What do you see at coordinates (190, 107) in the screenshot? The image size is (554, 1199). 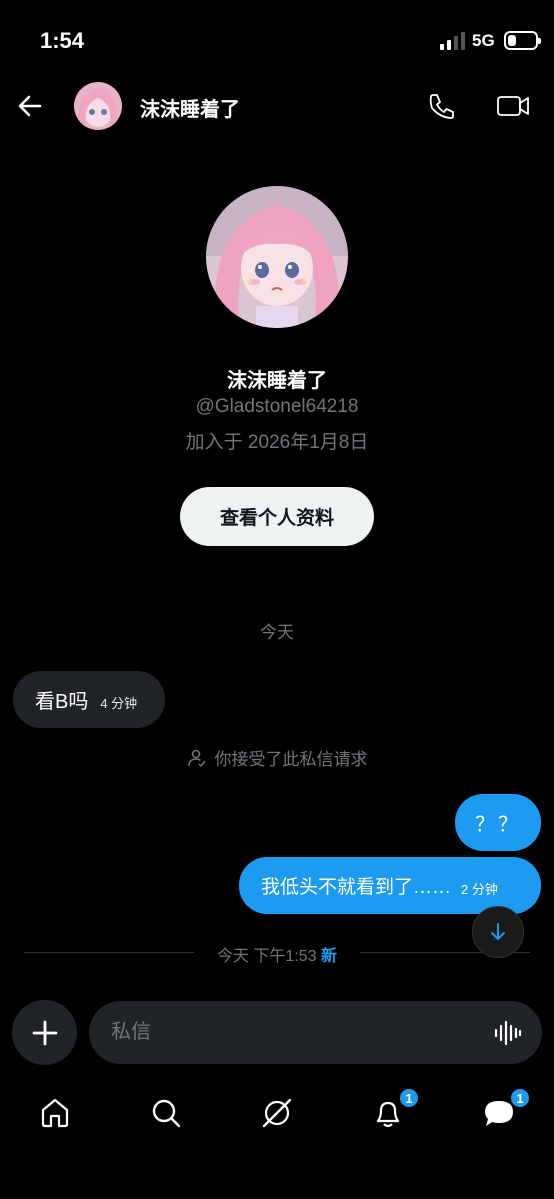 I see `header-contact-name: 沫沫睡着了` at bounding box center [190, 107].